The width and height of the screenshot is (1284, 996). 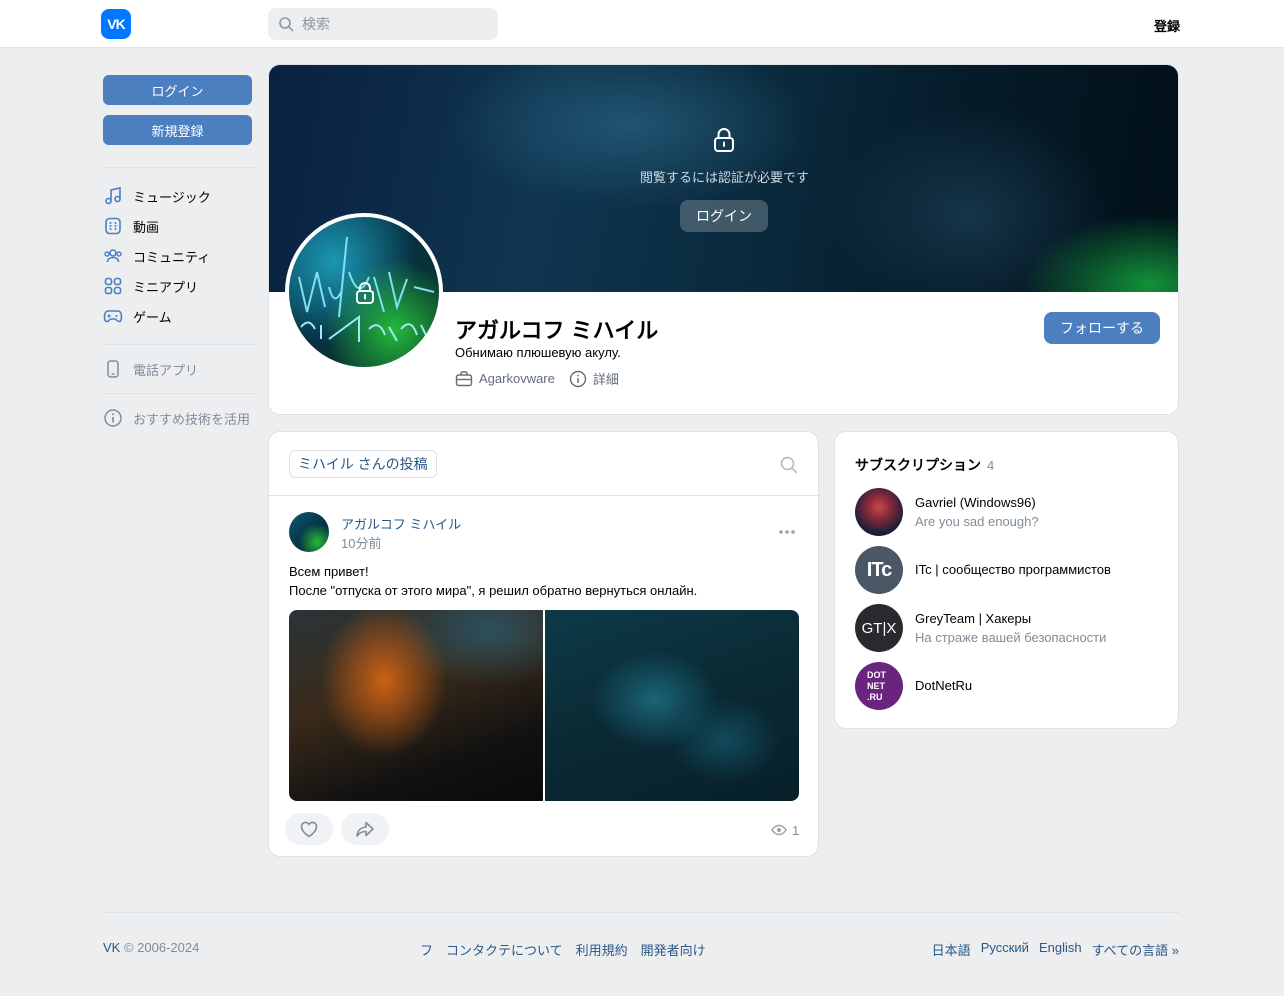 I want to click on search-box, so click(x=383, y=24).